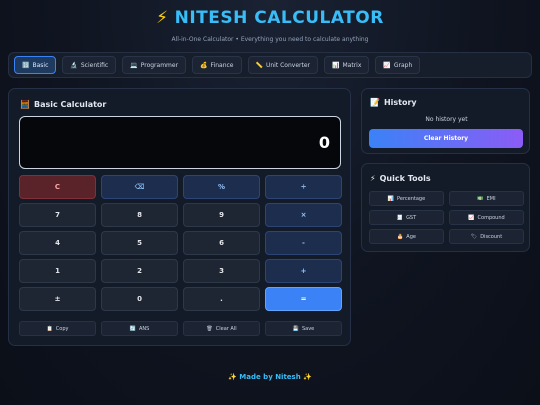 This screenshot has height=405, width=540. I want to click on percent-button: %, so click(221, 187).